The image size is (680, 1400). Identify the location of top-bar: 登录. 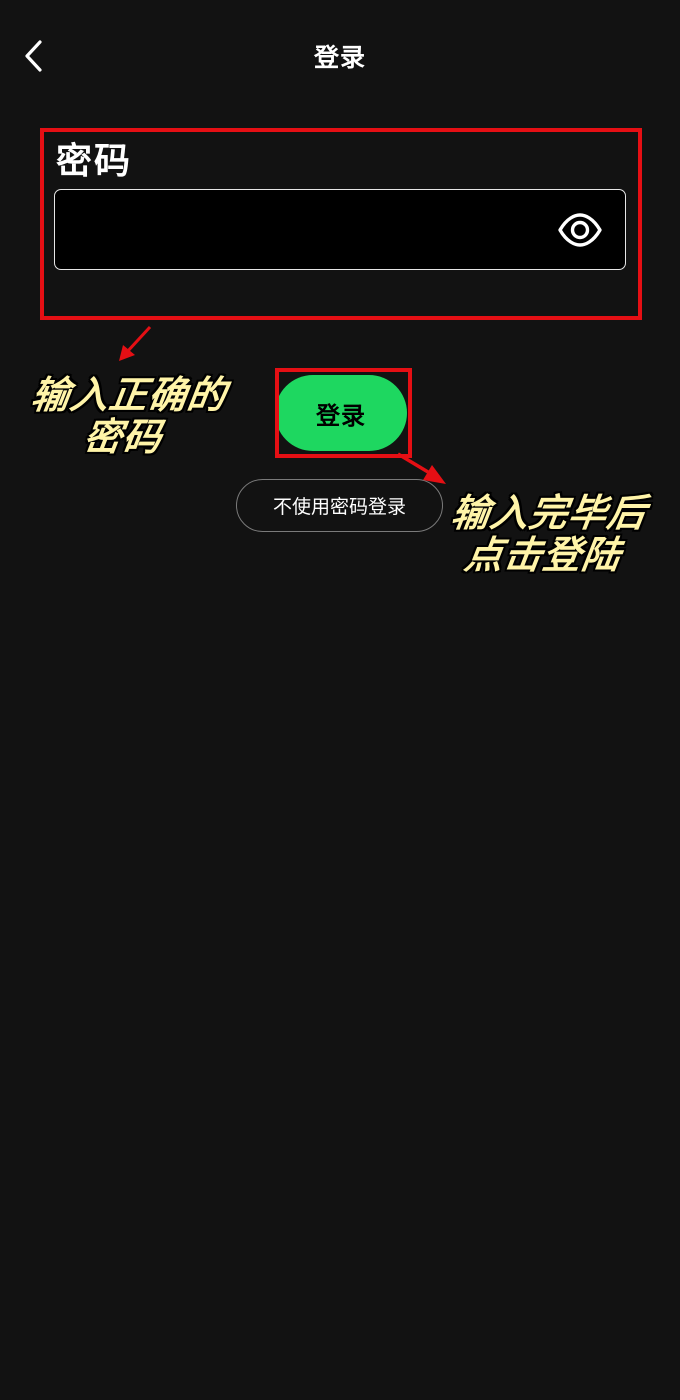
(340, 55).